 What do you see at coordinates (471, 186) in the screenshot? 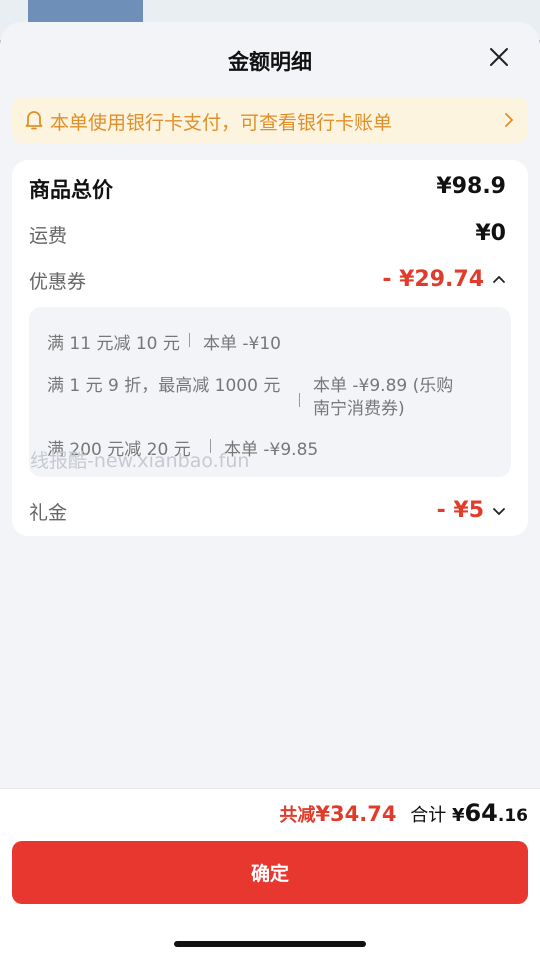
I see `total-price-value: ¥98.9` at bounding box center [471, 186].